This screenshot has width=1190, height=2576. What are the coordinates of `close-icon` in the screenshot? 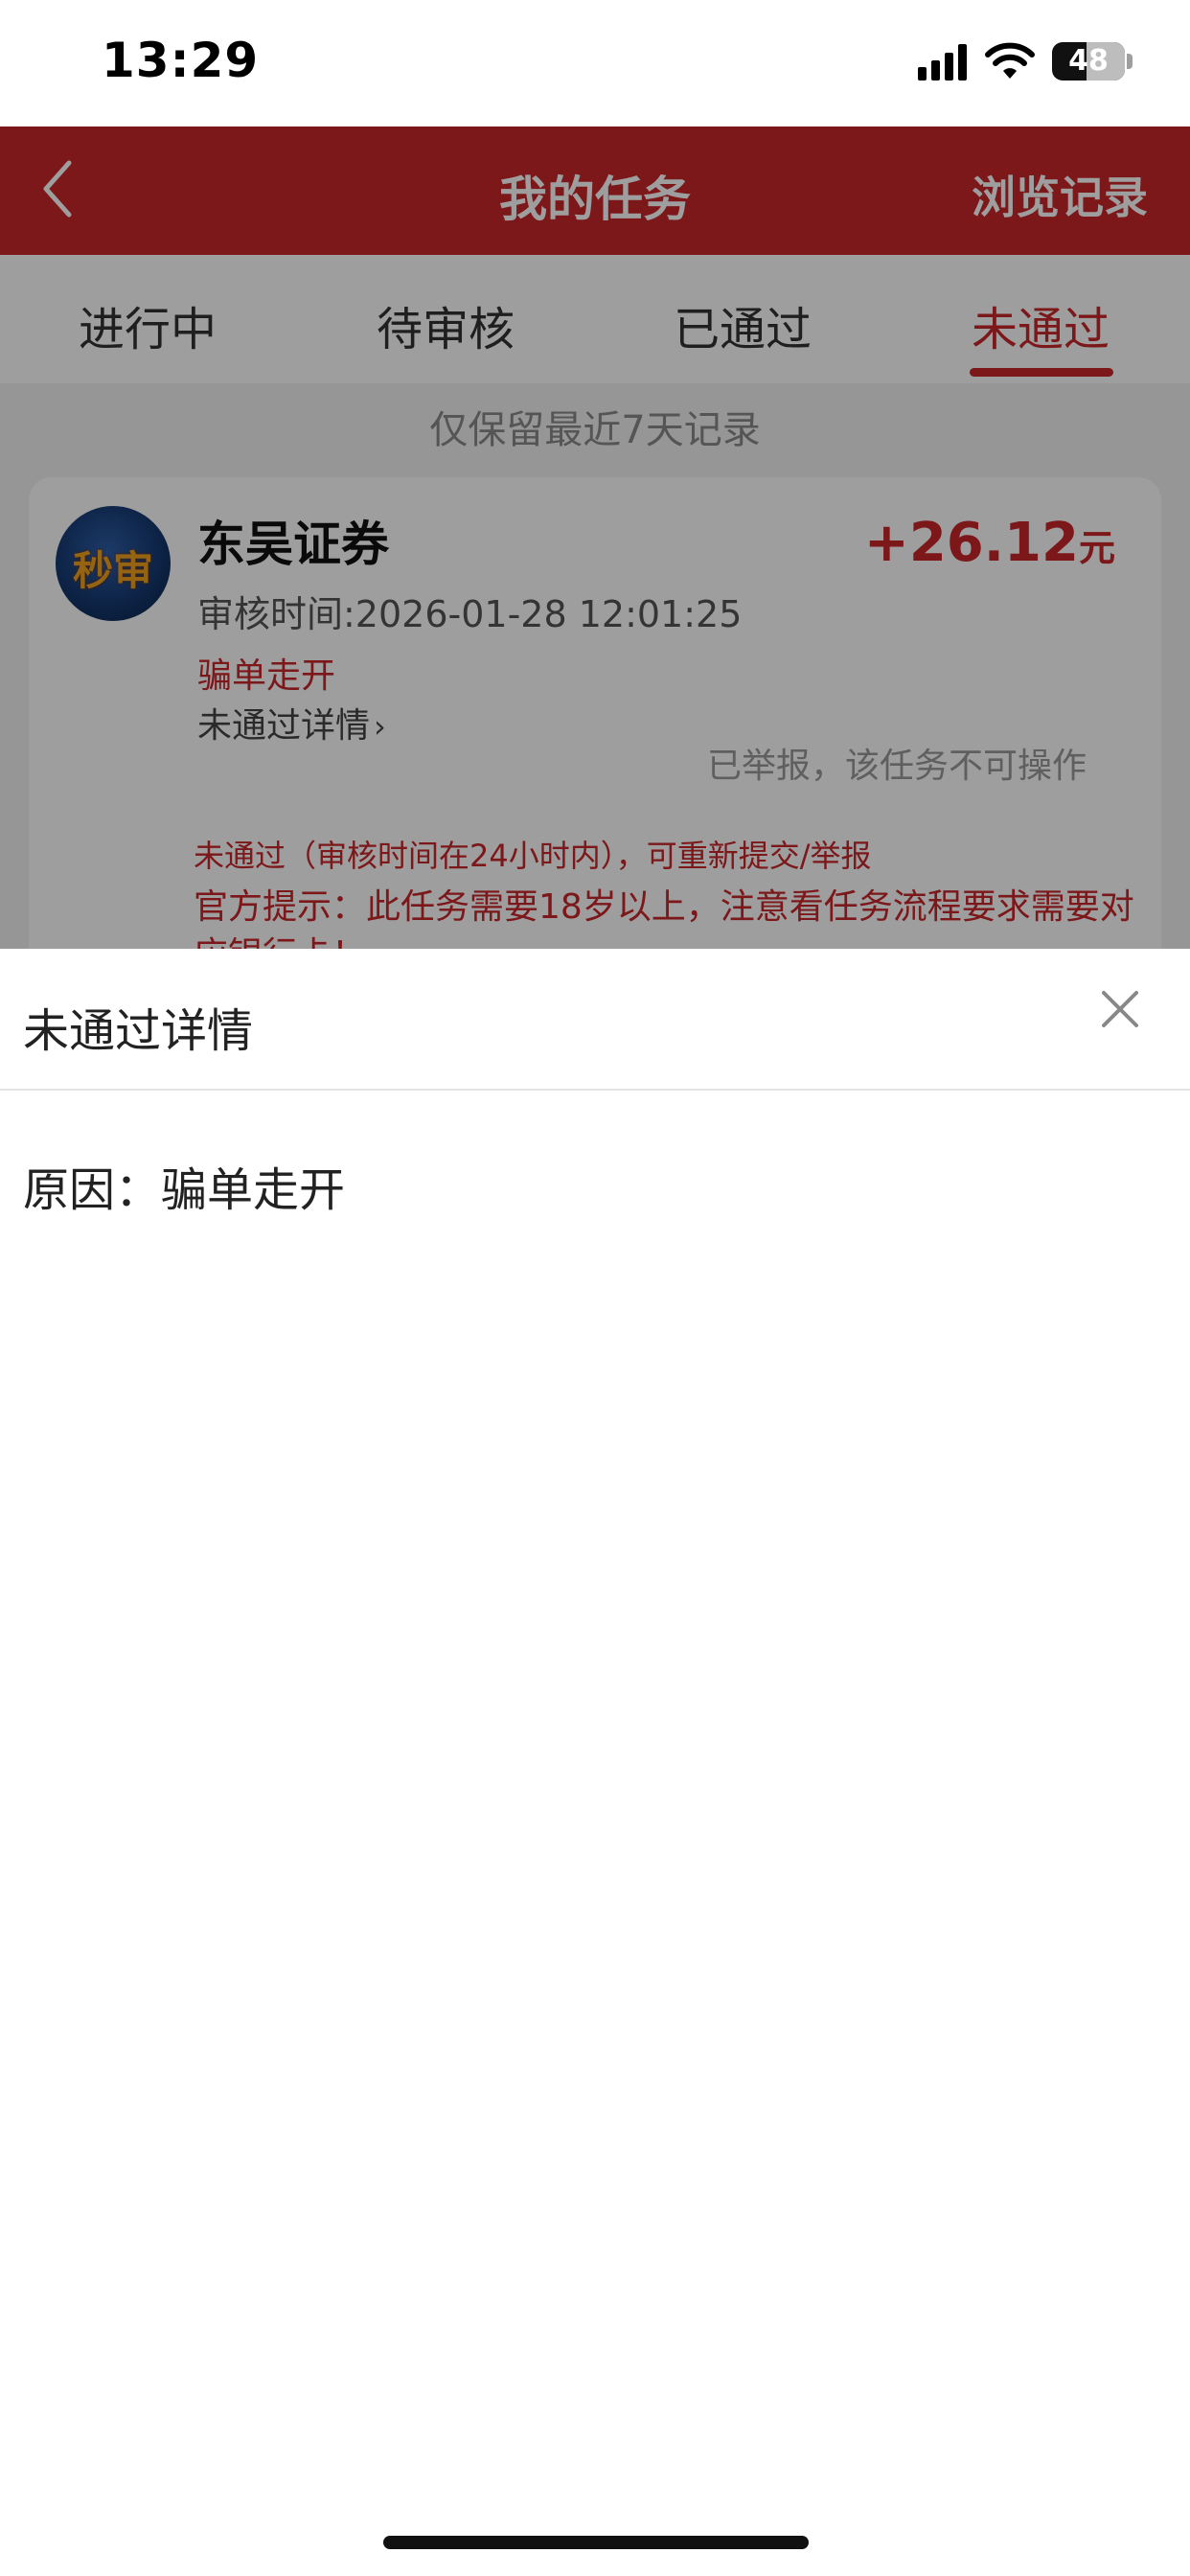 It's located at (1120, 1009).